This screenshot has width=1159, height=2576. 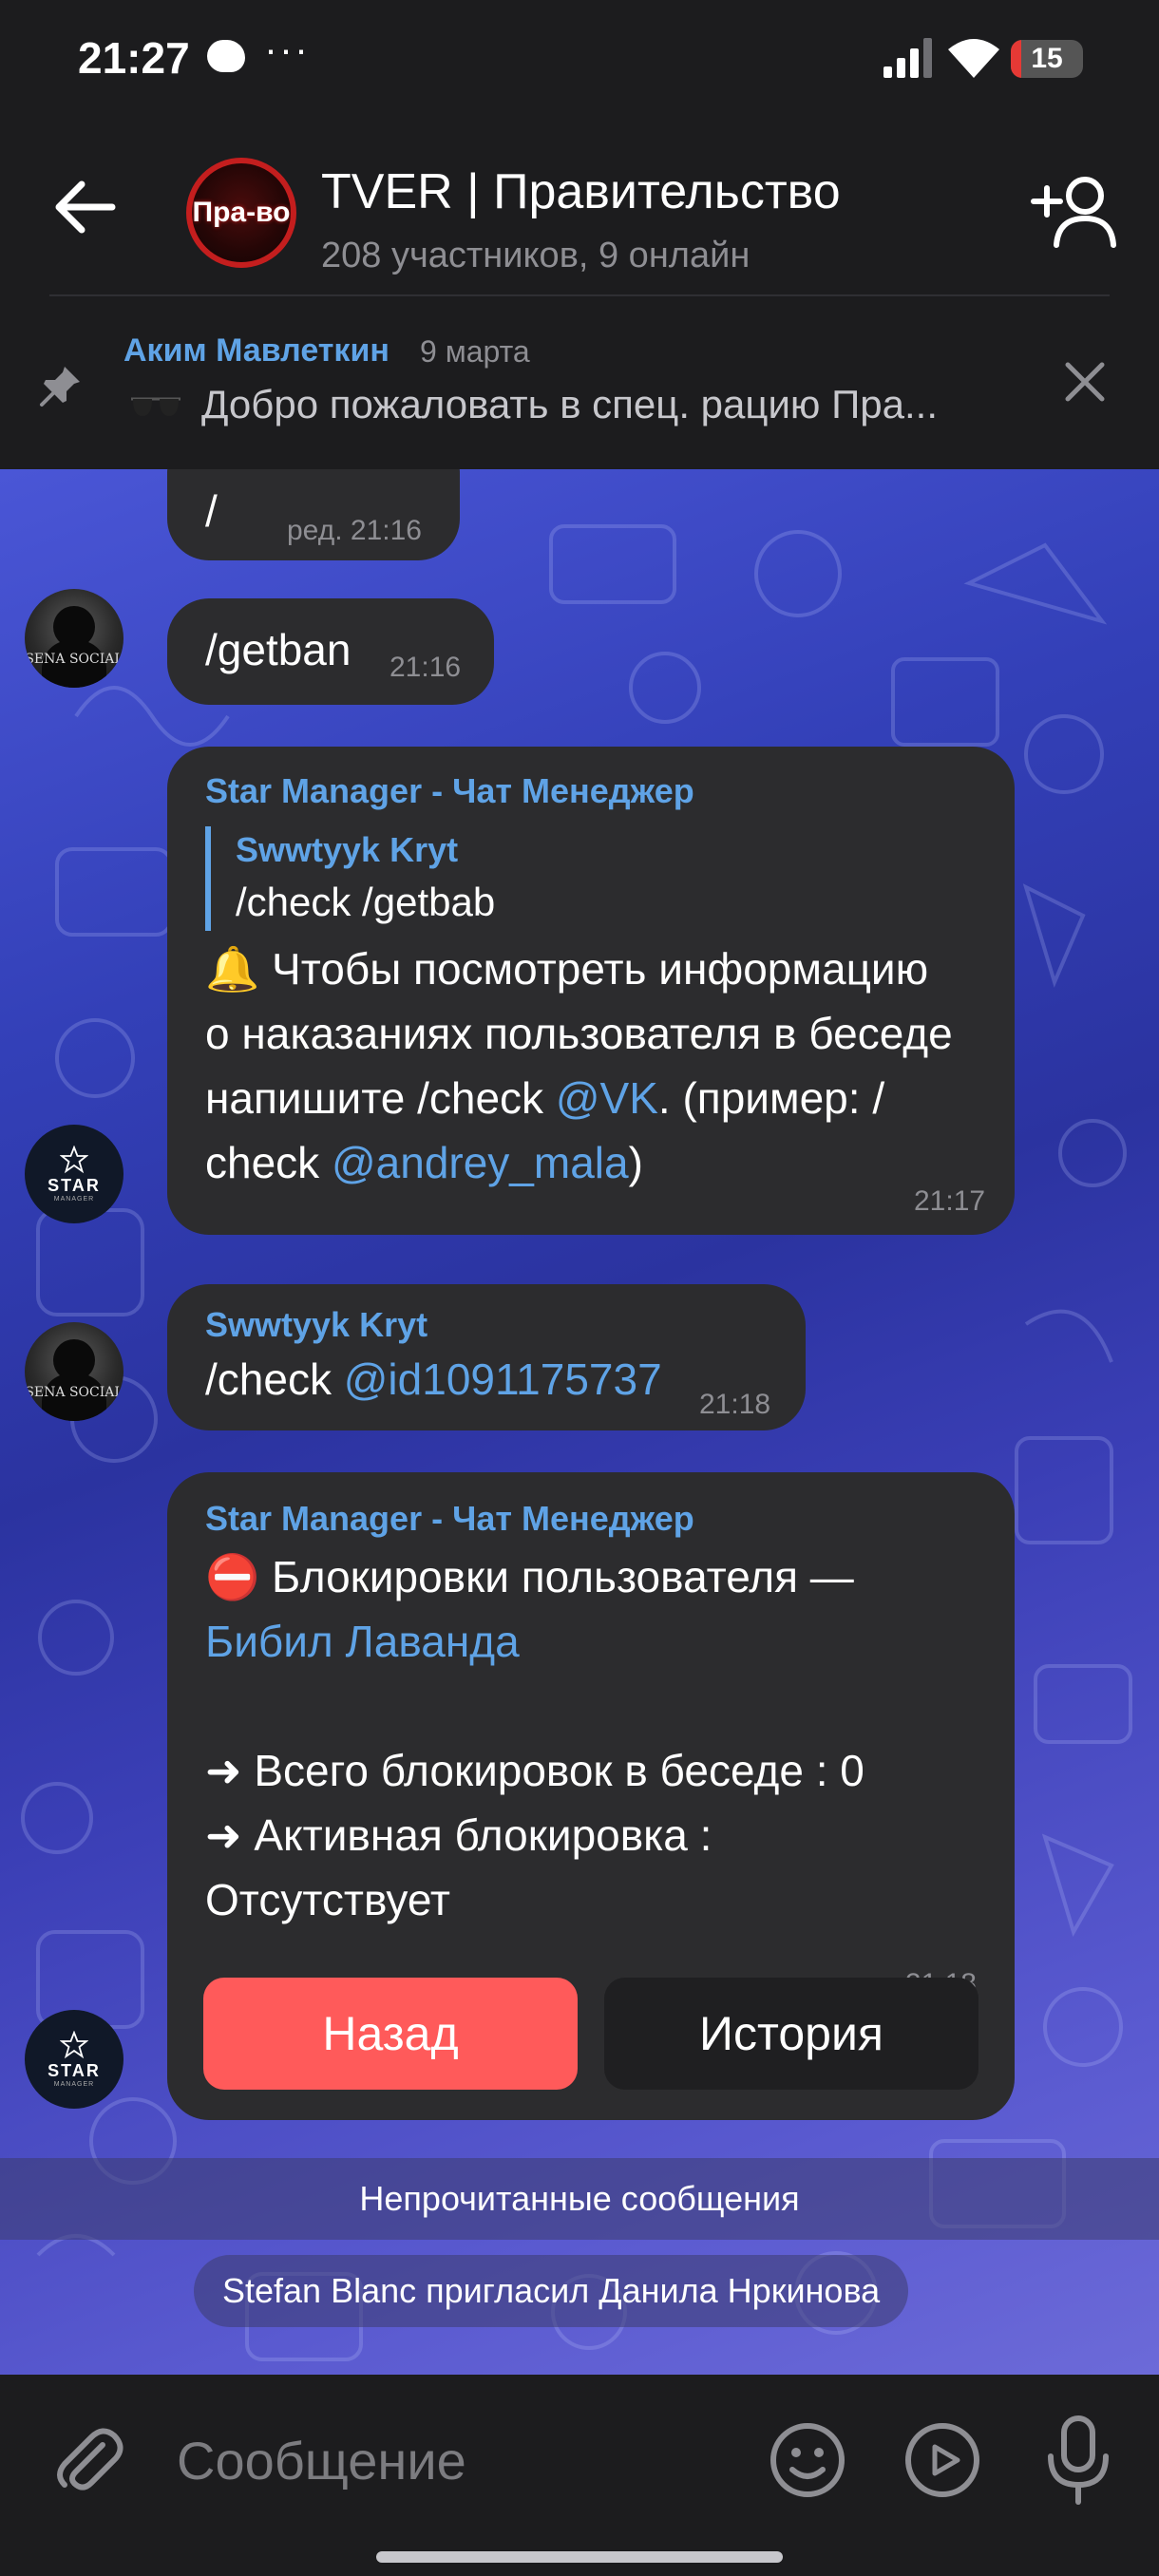 What do you see at coordinates (579, 61) in the screenshot?
I see `status-bar: 21:27 ··· 15` at bounding box center [579, 61].